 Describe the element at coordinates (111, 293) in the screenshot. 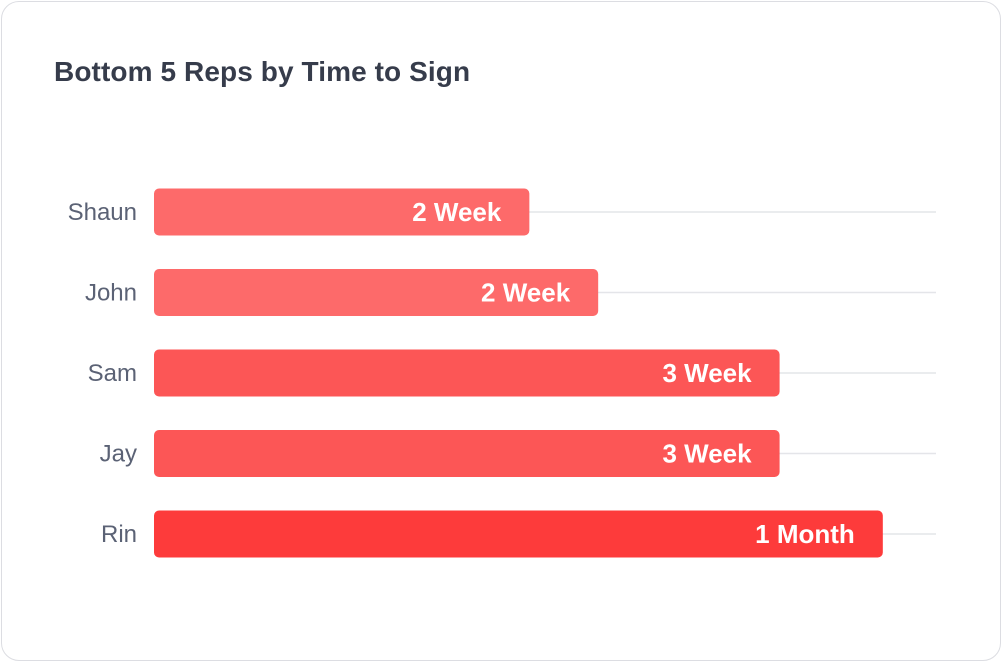

I see `category-label-john: John` at that location.